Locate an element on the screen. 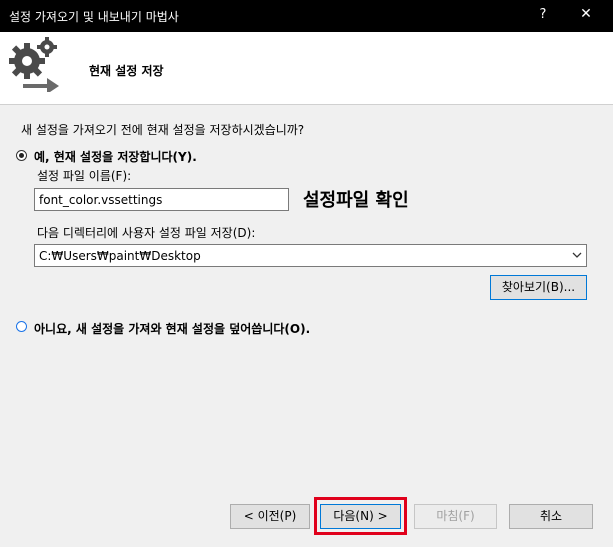 Image resolution: width=613 pixels, height=547 pixels. page-heading: 현재 설정 저장 is located at coordinates (126, 71).